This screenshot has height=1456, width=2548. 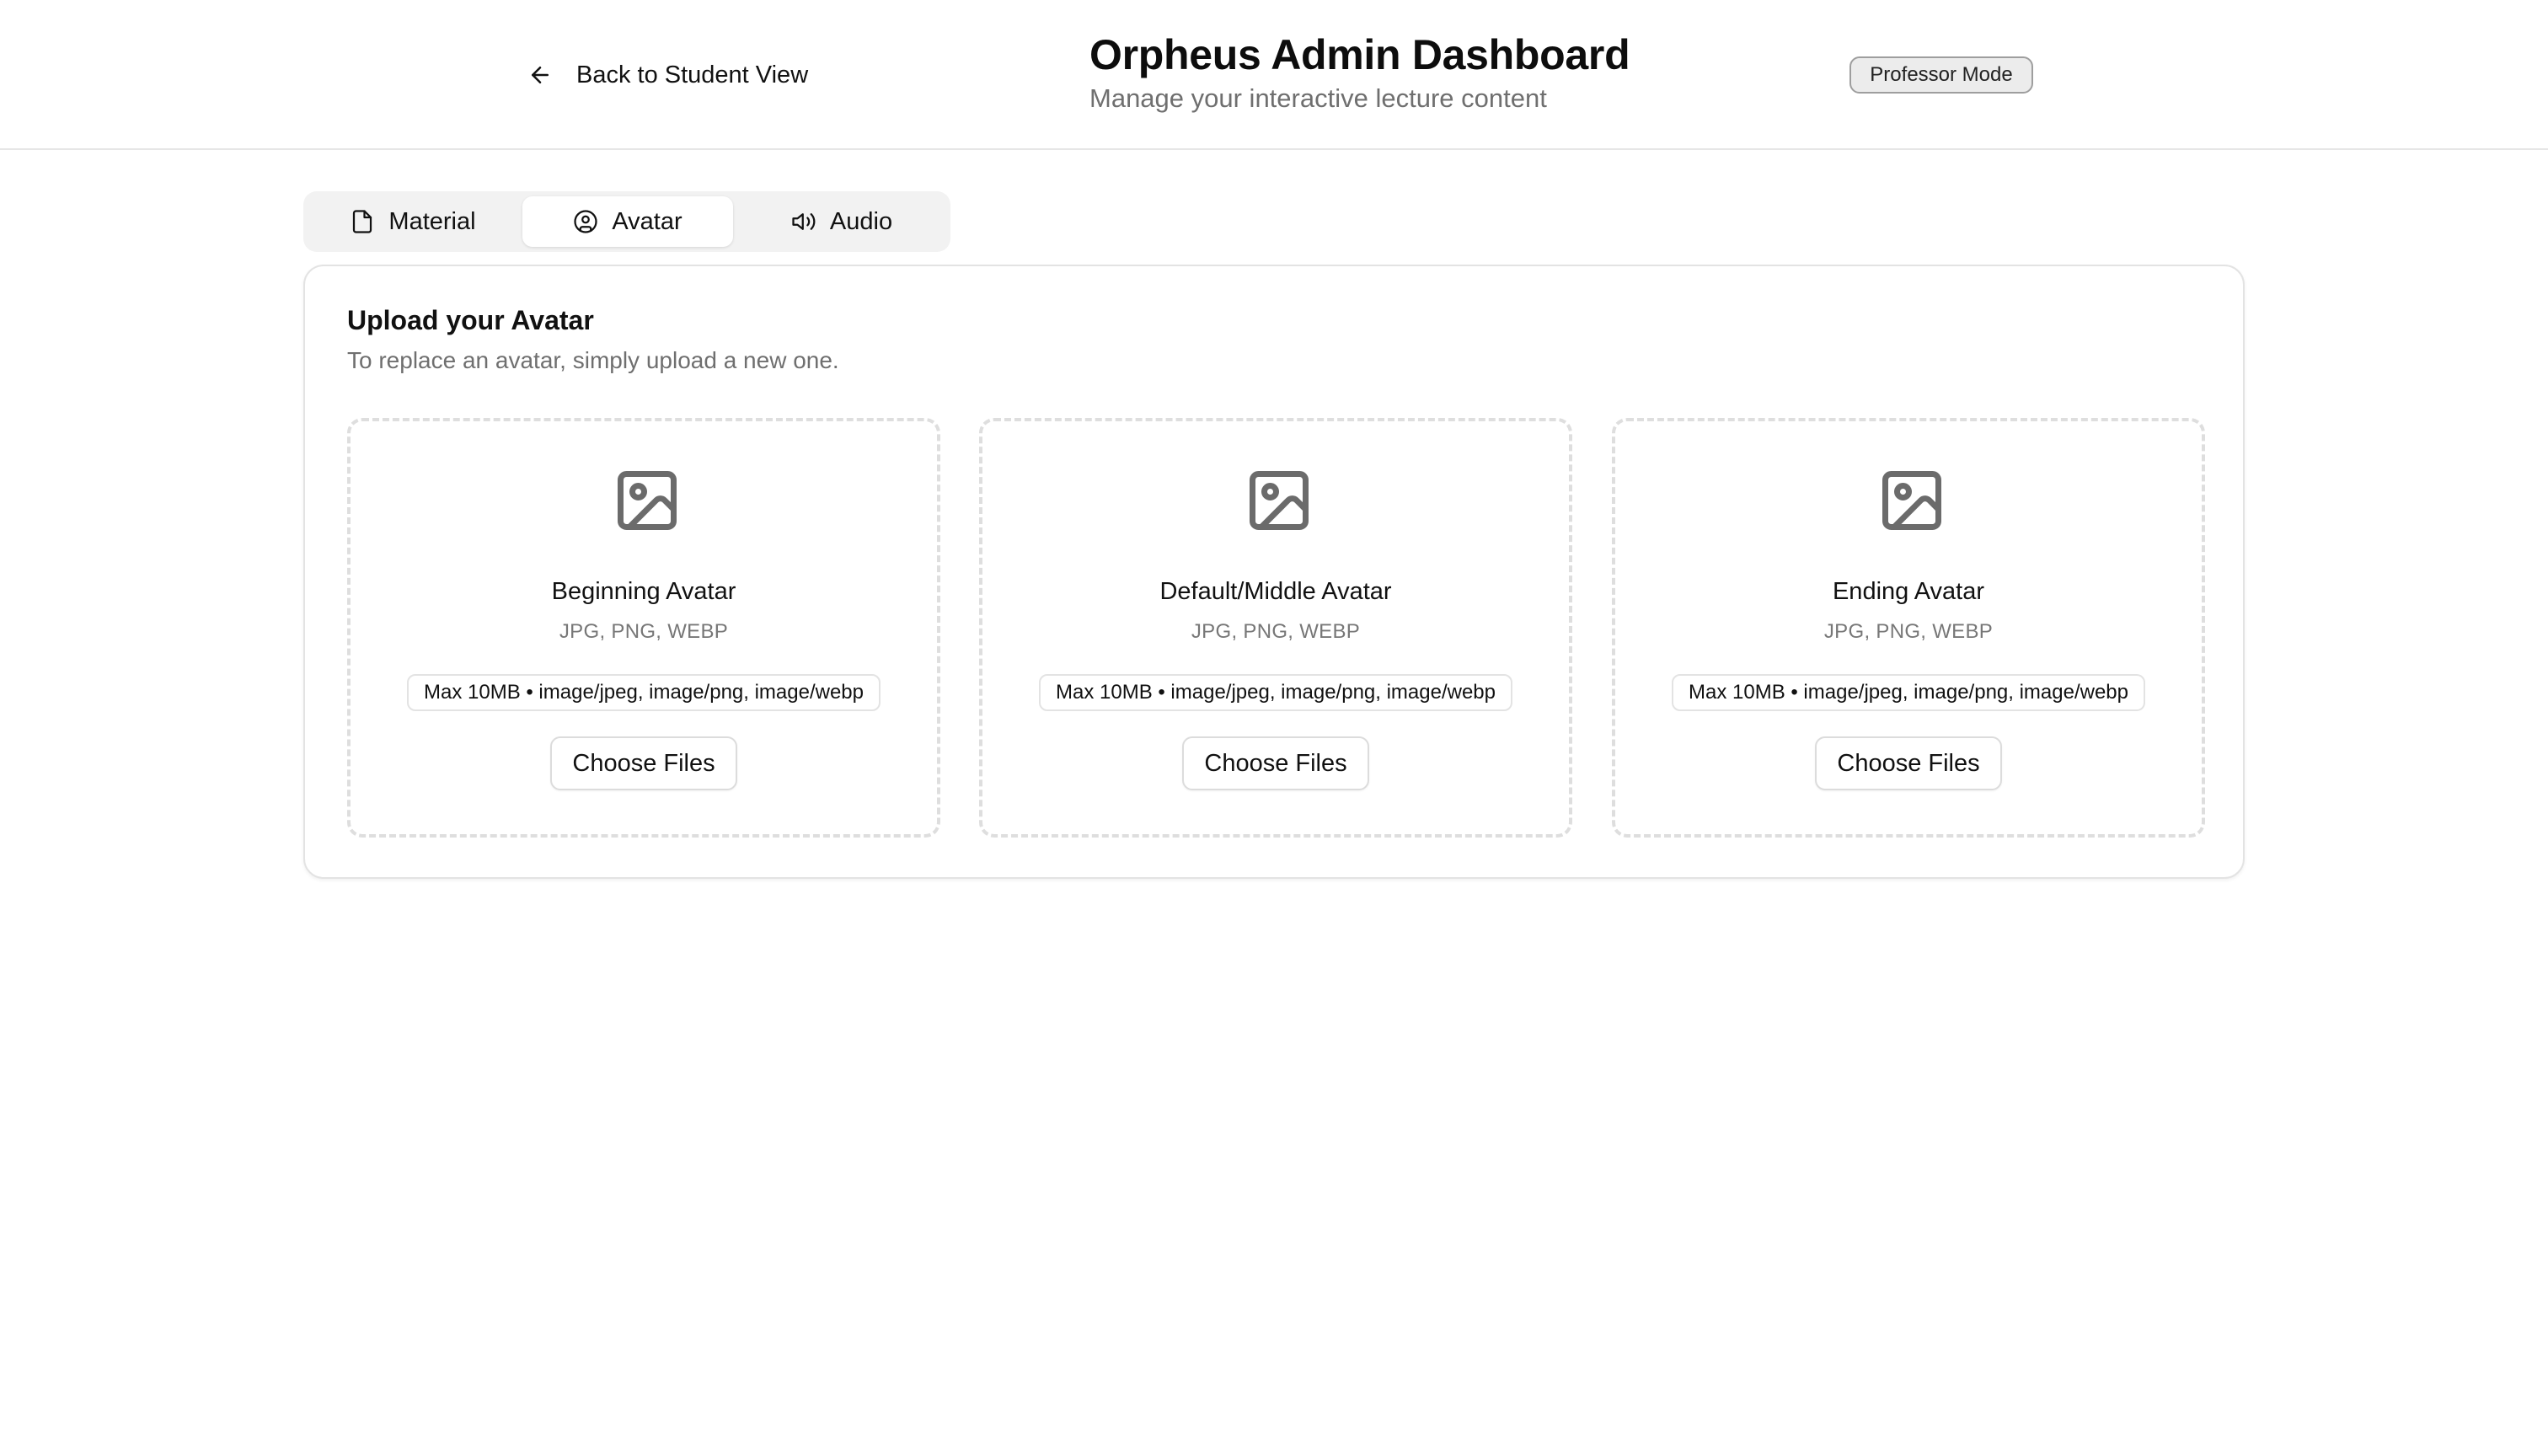 I want to click on dropzone-title: Ending Avatar, so click(x=1908, y=591).